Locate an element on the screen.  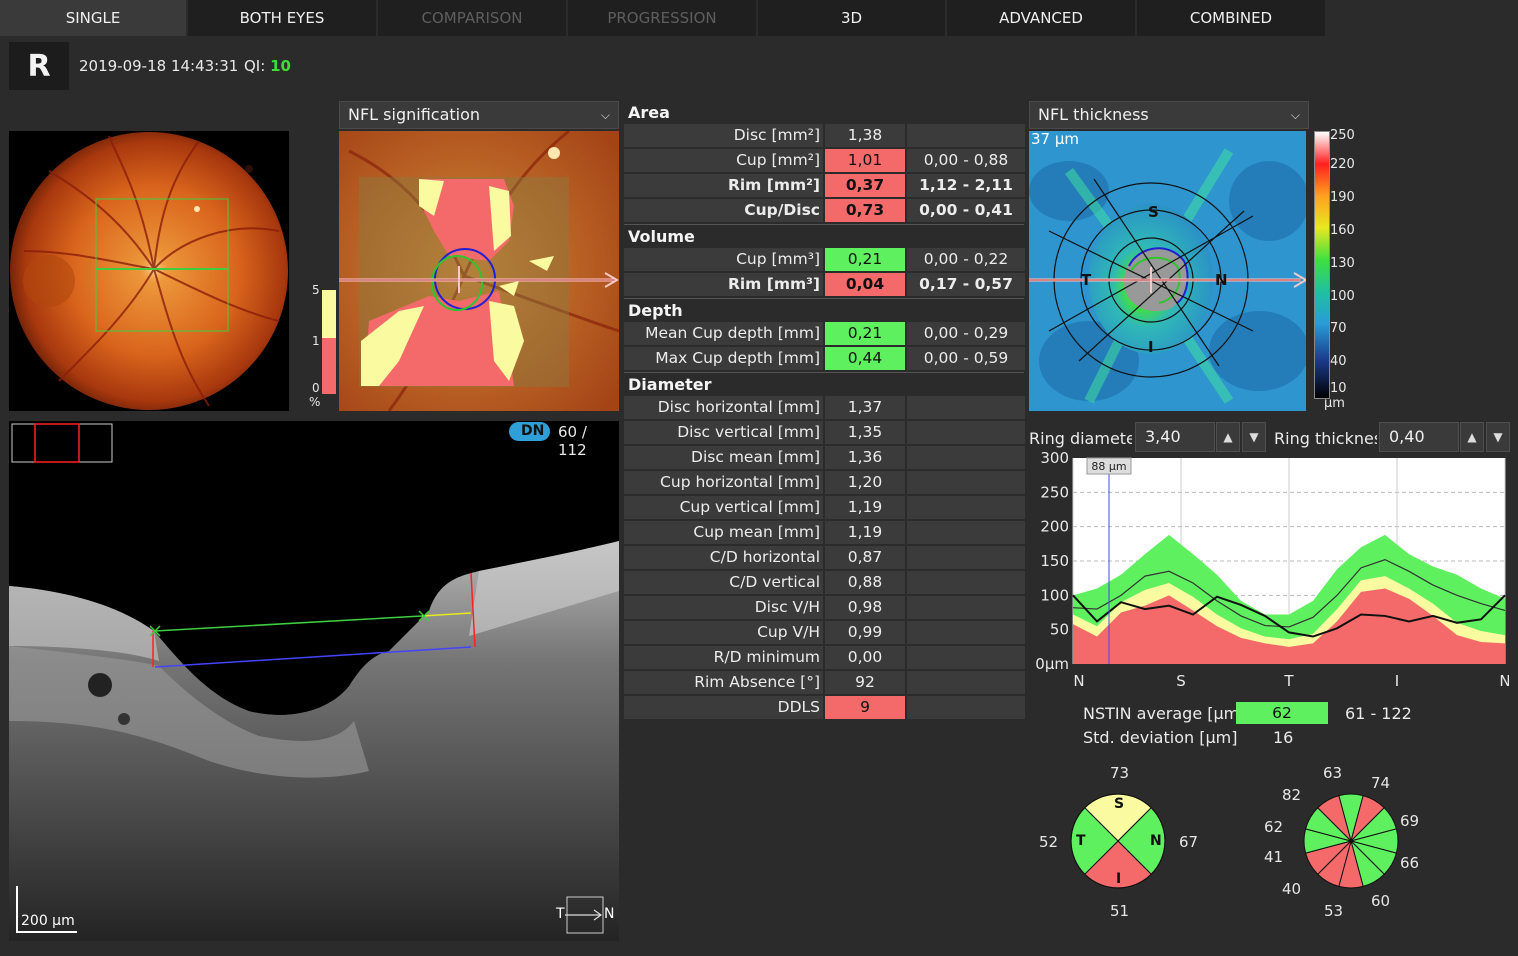
nfl-thickness-dropdown: NFL thickness ⌵ is located at coordinates (1169, 115).